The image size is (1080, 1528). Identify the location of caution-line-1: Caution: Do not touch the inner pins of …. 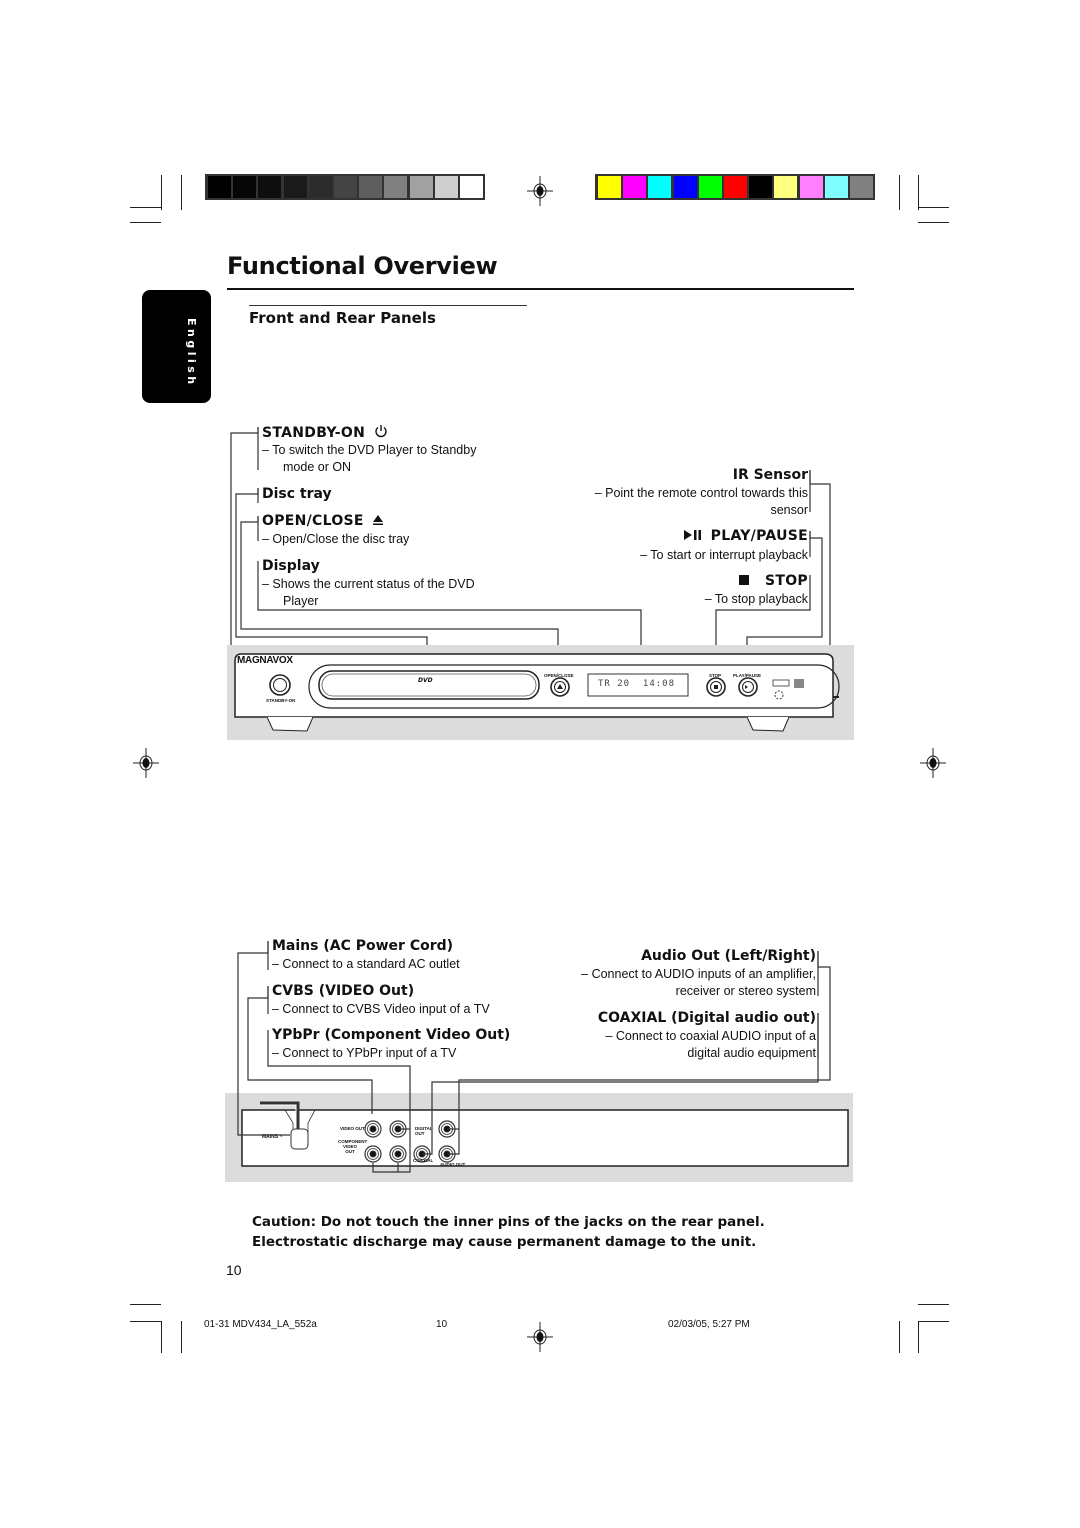
(508, 1222).